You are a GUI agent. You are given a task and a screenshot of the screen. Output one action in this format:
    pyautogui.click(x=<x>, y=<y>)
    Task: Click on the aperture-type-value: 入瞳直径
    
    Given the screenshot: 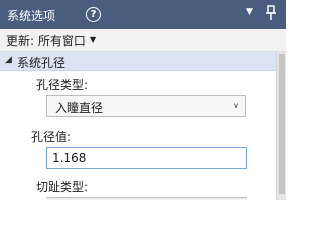 What is the action you would take?
    pyautogui.click(x=79, y=108)
    